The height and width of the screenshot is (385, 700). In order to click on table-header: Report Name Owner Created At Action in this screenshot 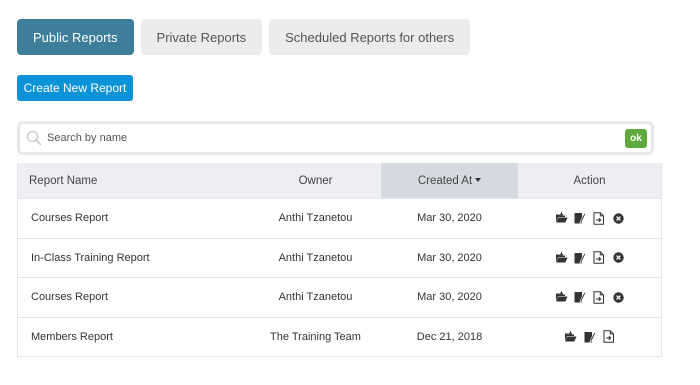, I will do `click(339, 180)`.